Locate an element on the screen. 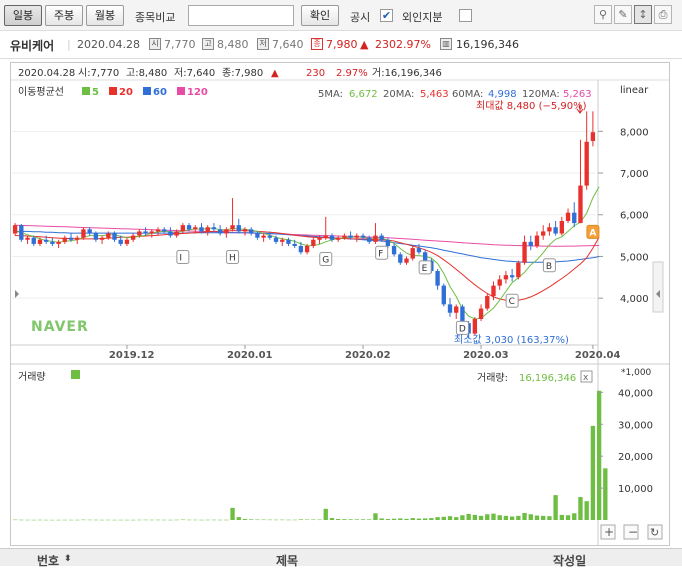 This screenshot has height=569, width=682. event-marker-label: F is located at coordinates (380, 254).